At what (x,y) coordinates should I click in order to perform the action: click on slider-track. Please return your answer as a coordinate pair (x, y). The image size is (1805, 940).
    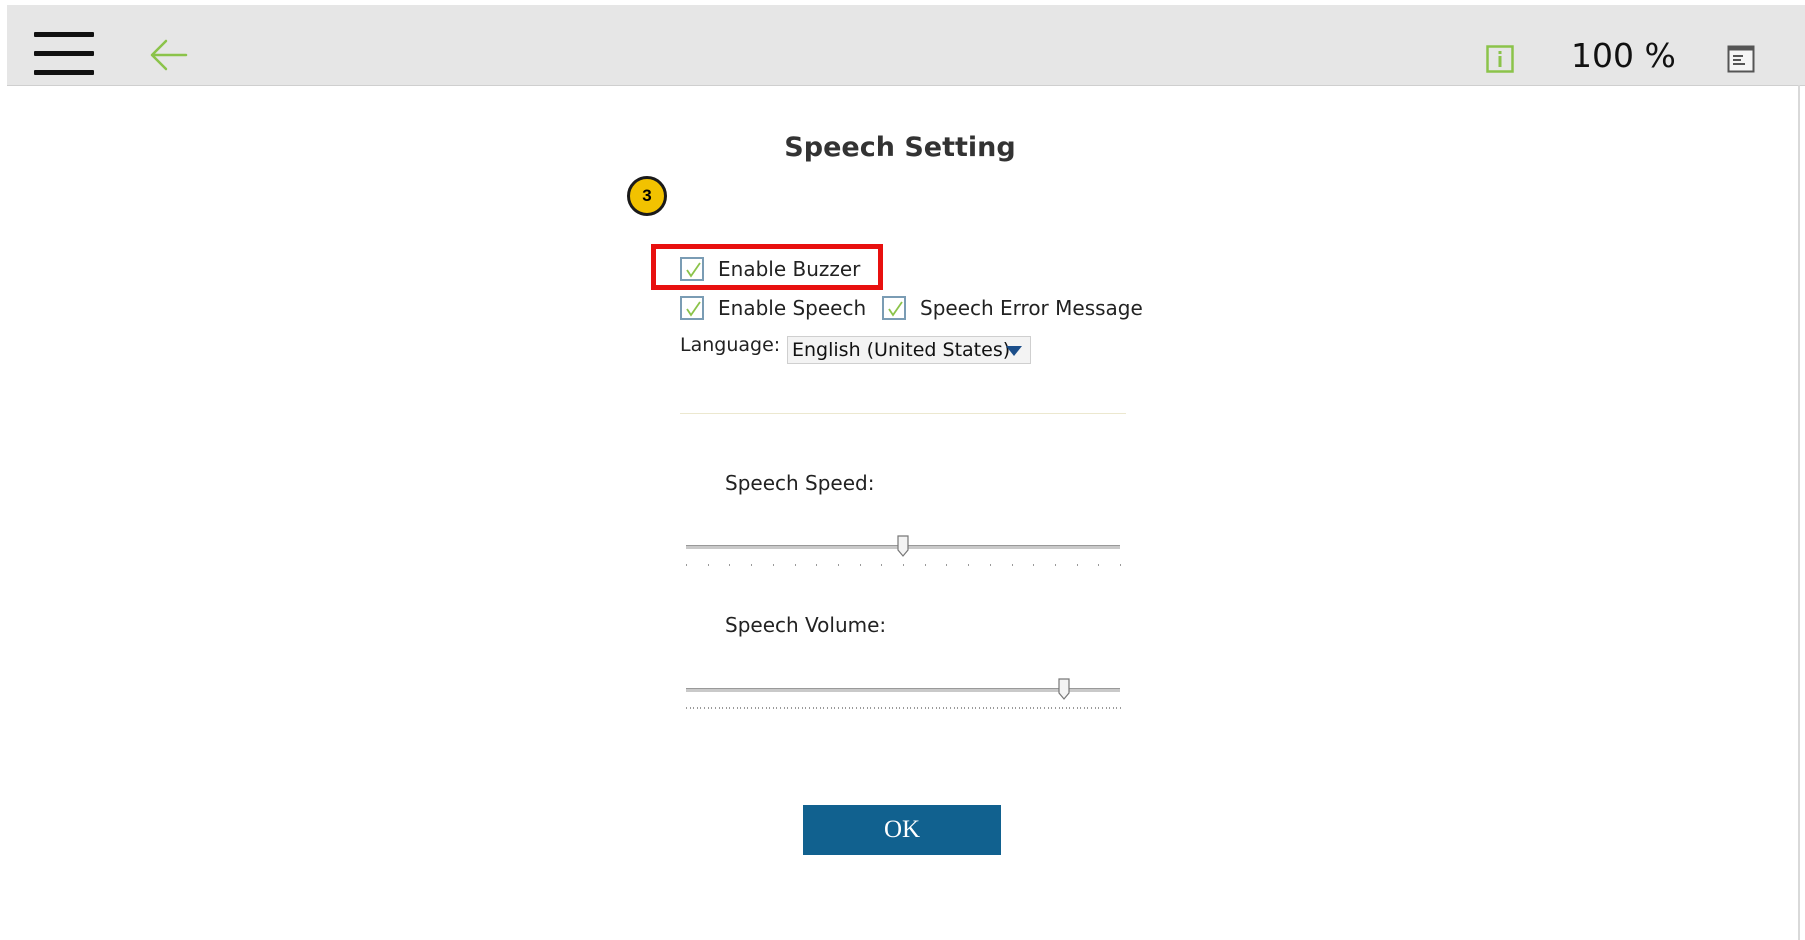
    Looking at the image, I should click on (903, 690).